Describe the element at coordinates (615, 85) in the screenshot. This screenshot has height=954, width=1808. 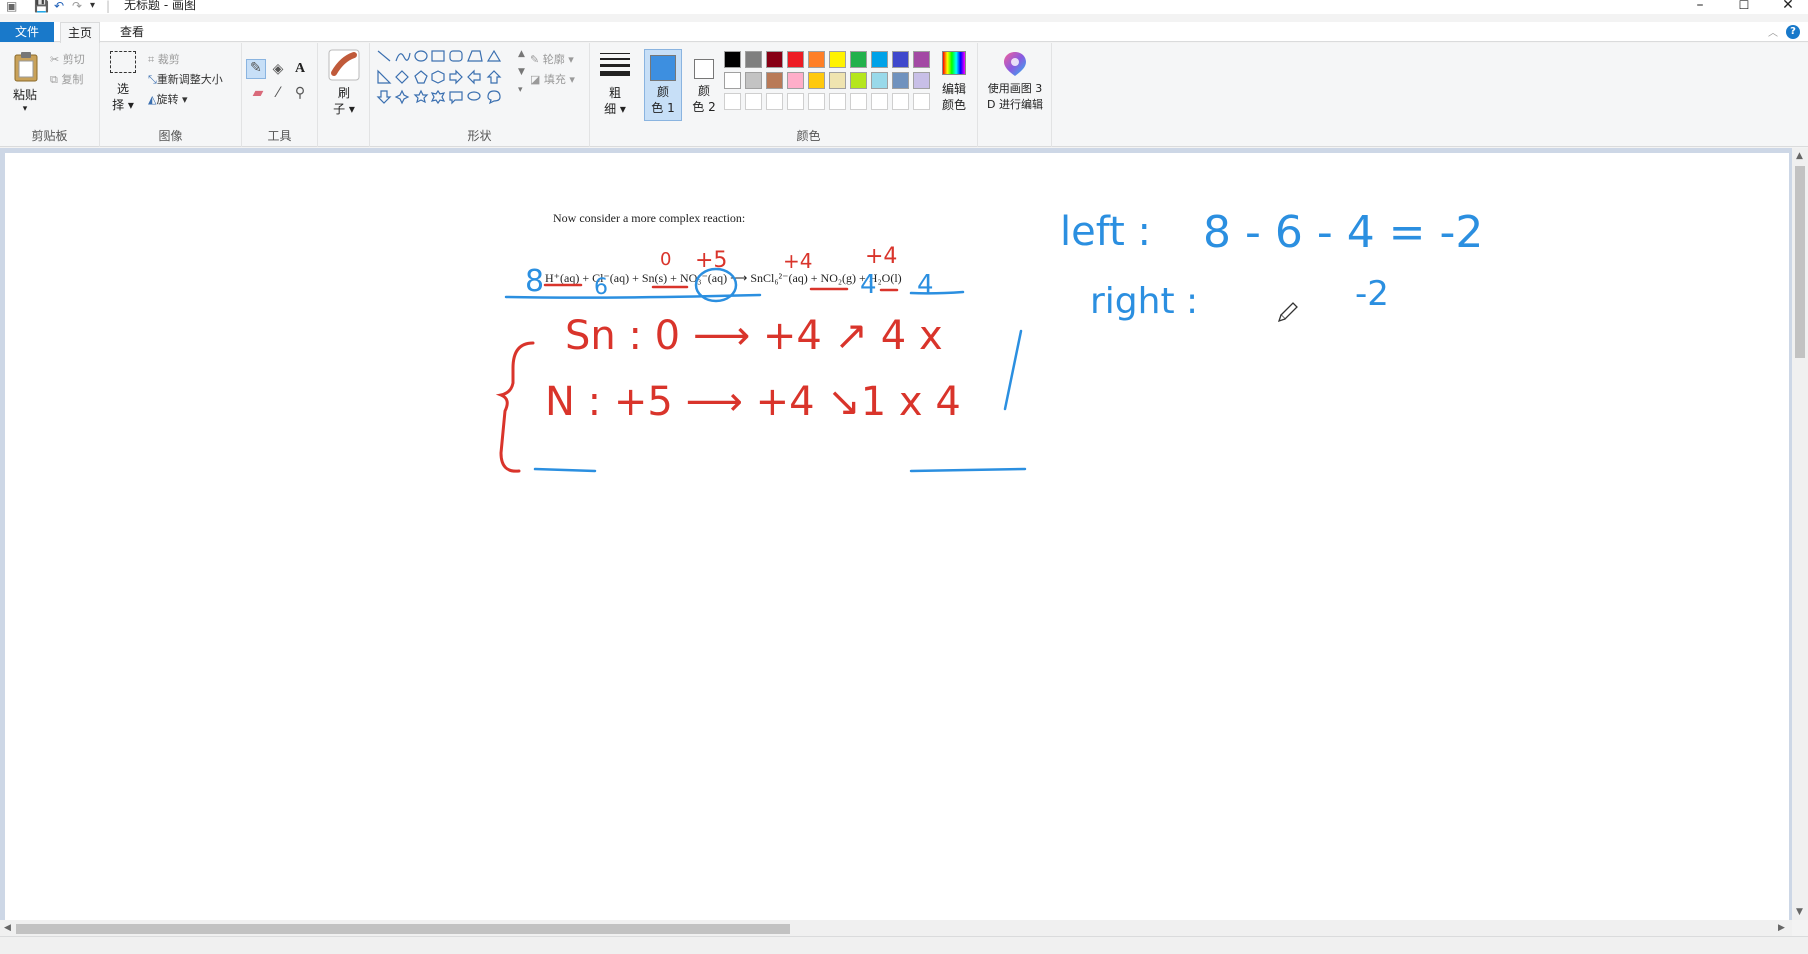
I see `size-button: 粗 细 ▾` at that location.